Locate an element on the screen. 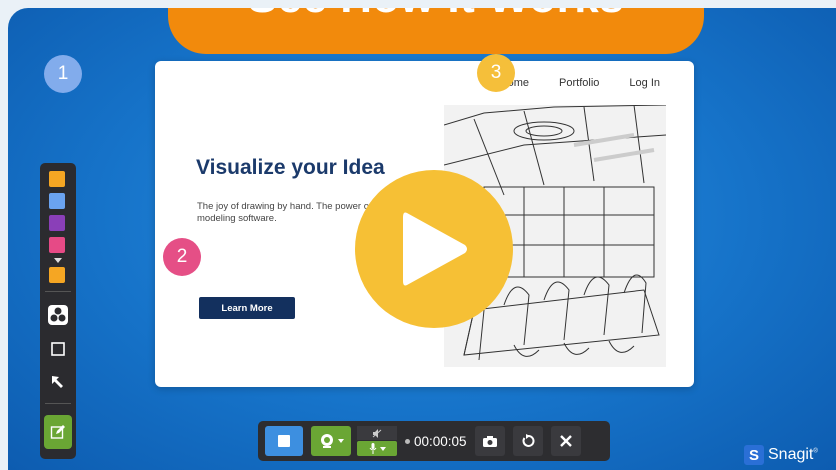 The width and height of the screenshot is (836, 470). close-button is located at coordinates (565, 441).